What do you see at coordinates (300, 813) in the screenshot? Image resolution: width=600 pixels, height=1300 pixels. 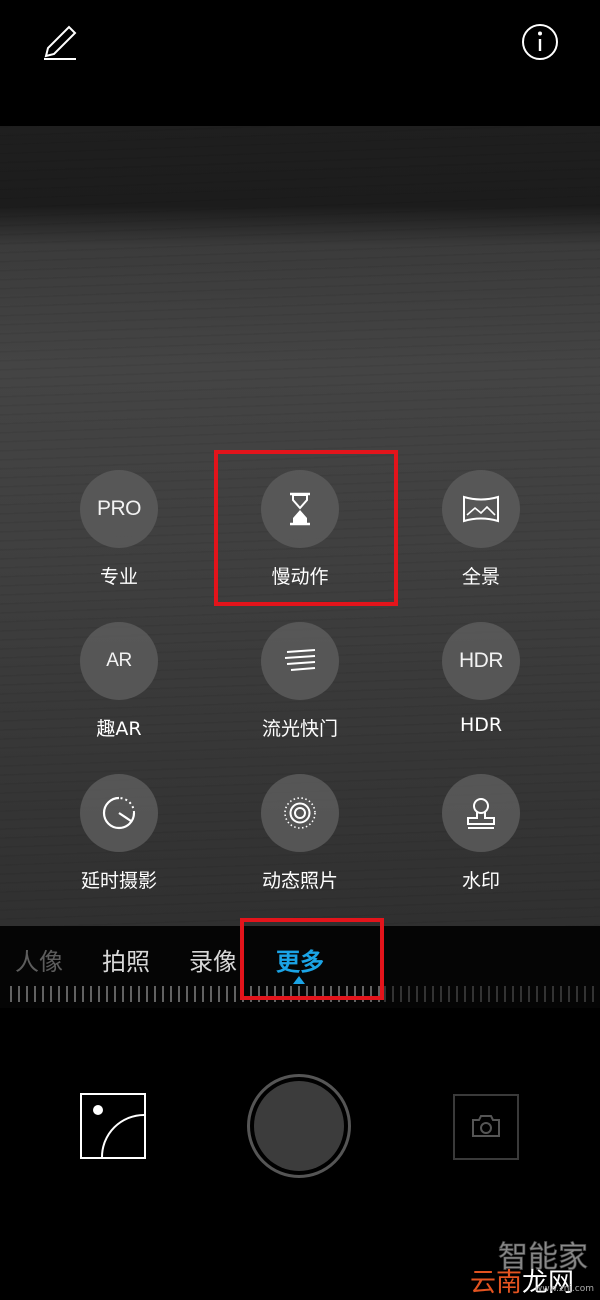 I see `moving-picture-icon` at bounding box center [300, 813].